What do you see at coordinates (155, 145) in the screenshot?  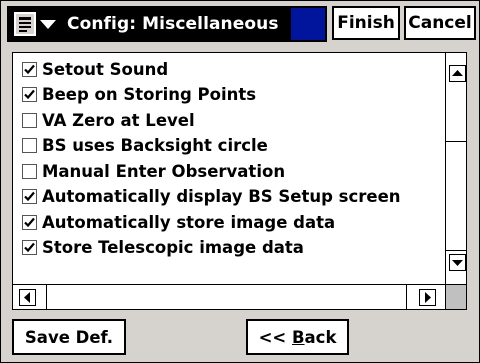 I see `option-label: BS uses Backsight circle` at bounding box center [155, 145].